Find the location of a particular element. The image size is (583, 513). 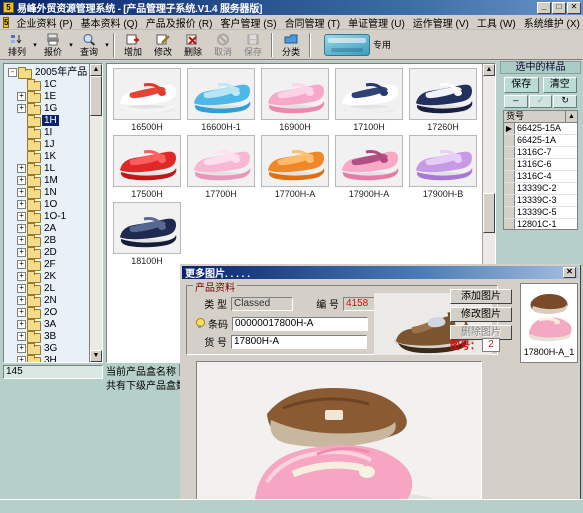

tree-node: +1N is located at coordinates (47, 192).